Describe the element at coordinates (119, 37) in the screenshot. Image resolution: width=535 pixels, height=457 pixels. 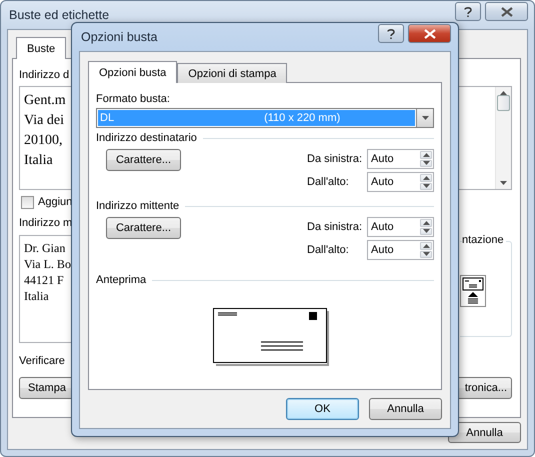
I see `dialog-title: Opzioni busta` at that location.